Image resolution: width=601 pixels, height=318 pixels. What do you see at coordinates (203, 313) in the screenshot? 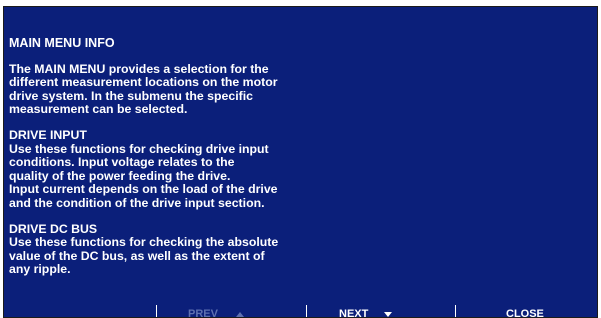
I see `prev-label: PREV` at bounding box center [203, 313].